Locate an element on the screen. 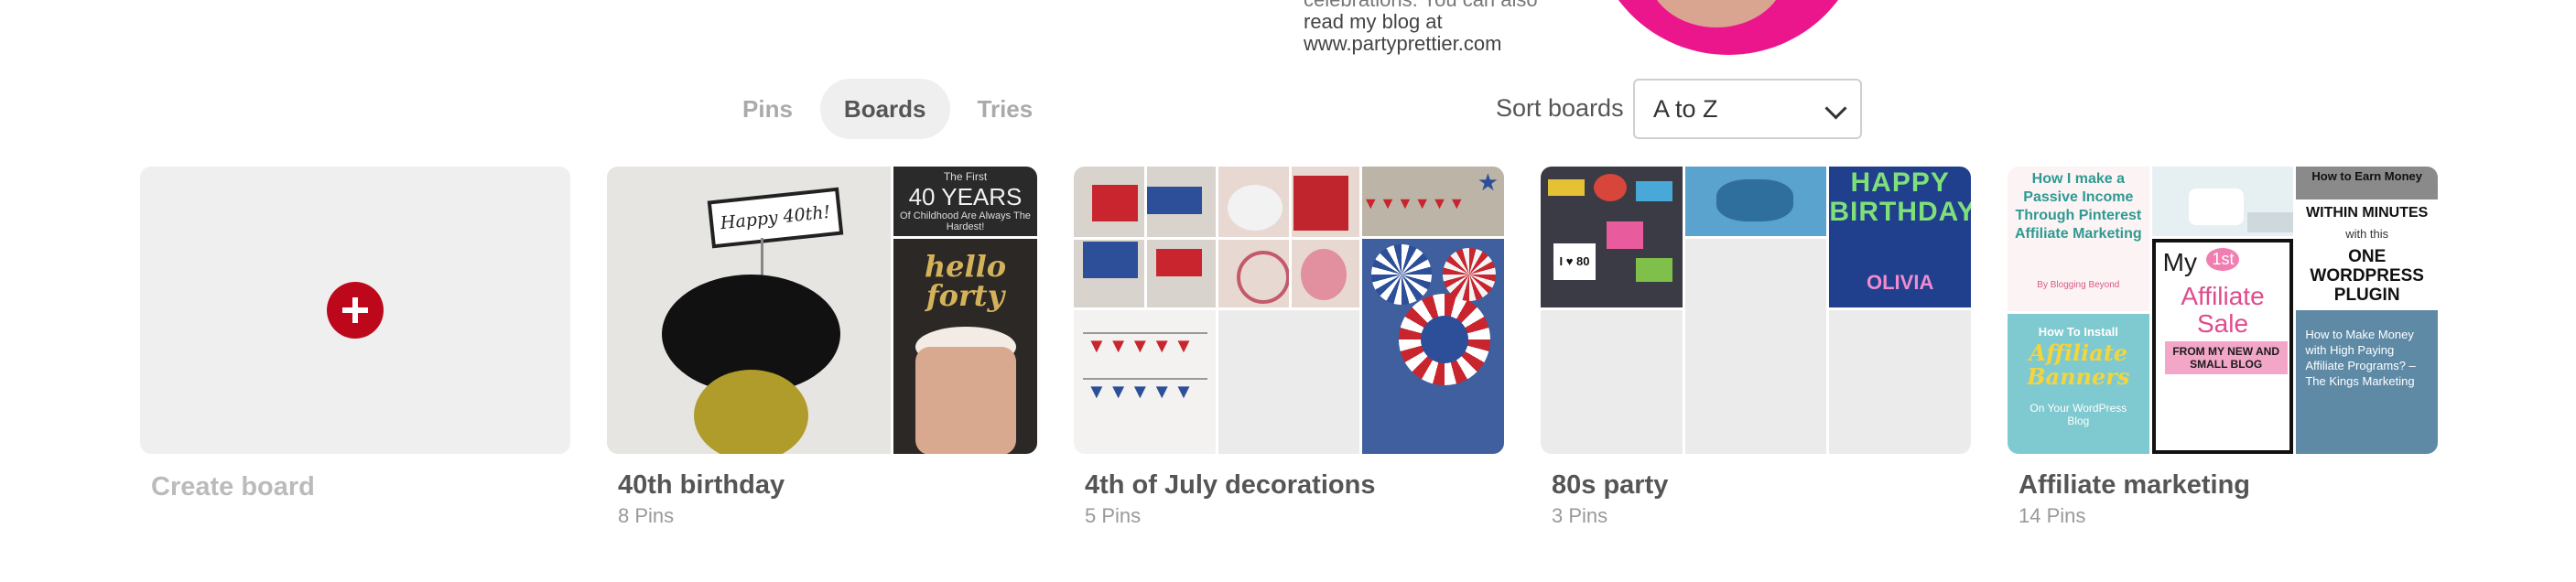  tab-pins: Pins is located at coordinates (768, 109).